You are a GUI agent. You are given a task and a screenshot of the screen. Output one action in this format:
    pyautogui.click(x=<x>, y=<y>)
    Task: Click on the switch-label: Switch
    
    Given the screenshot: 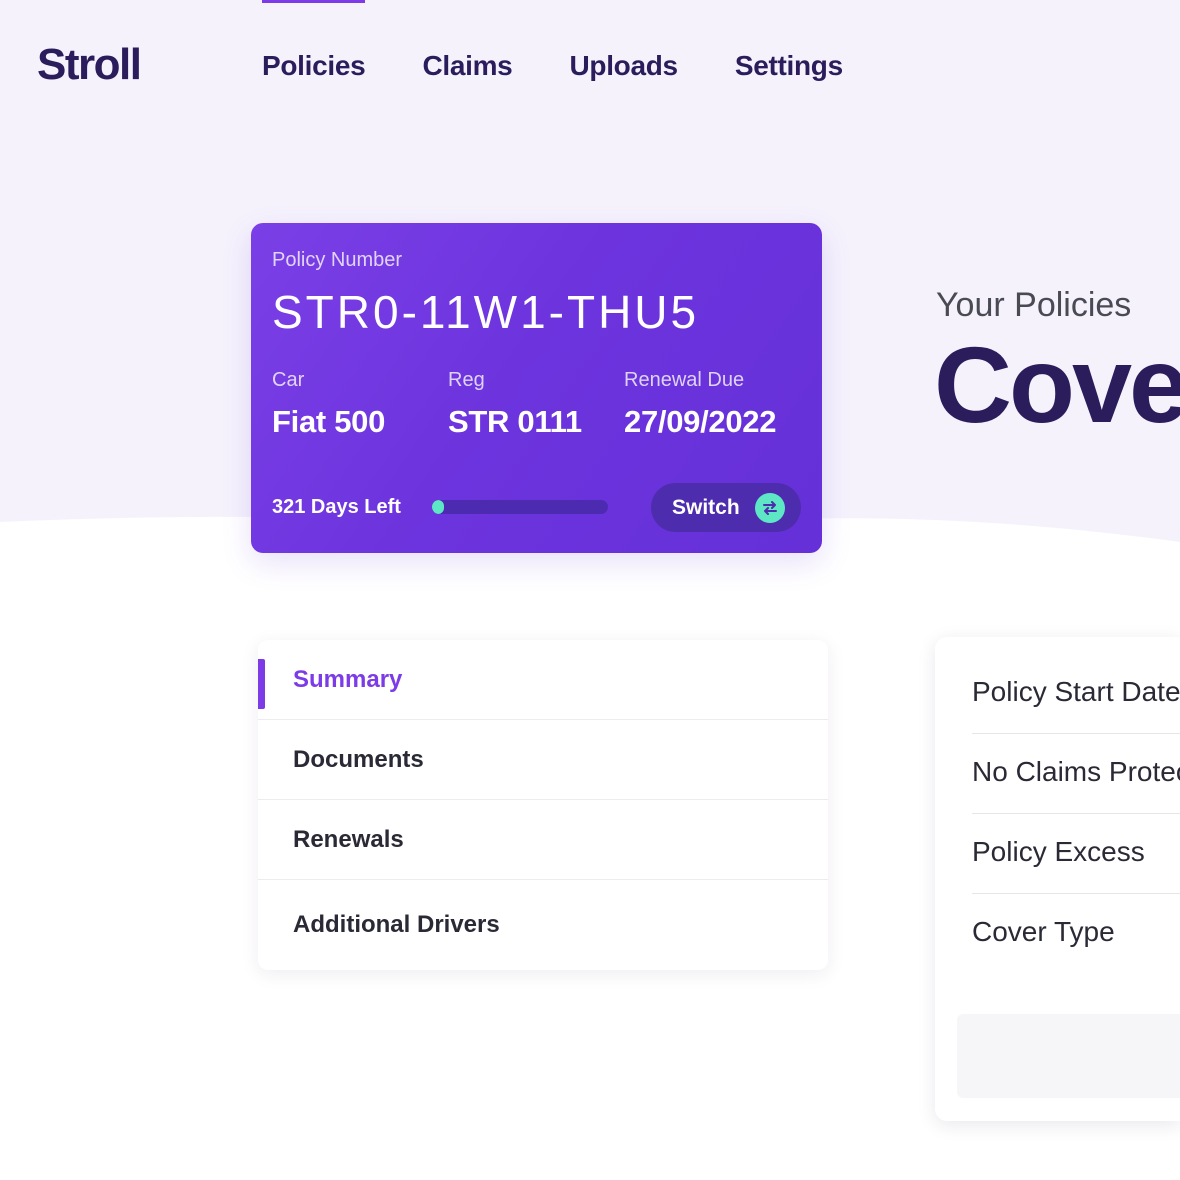 What is the action you would take?
    pyautogui.click(x=706, y=507)
    